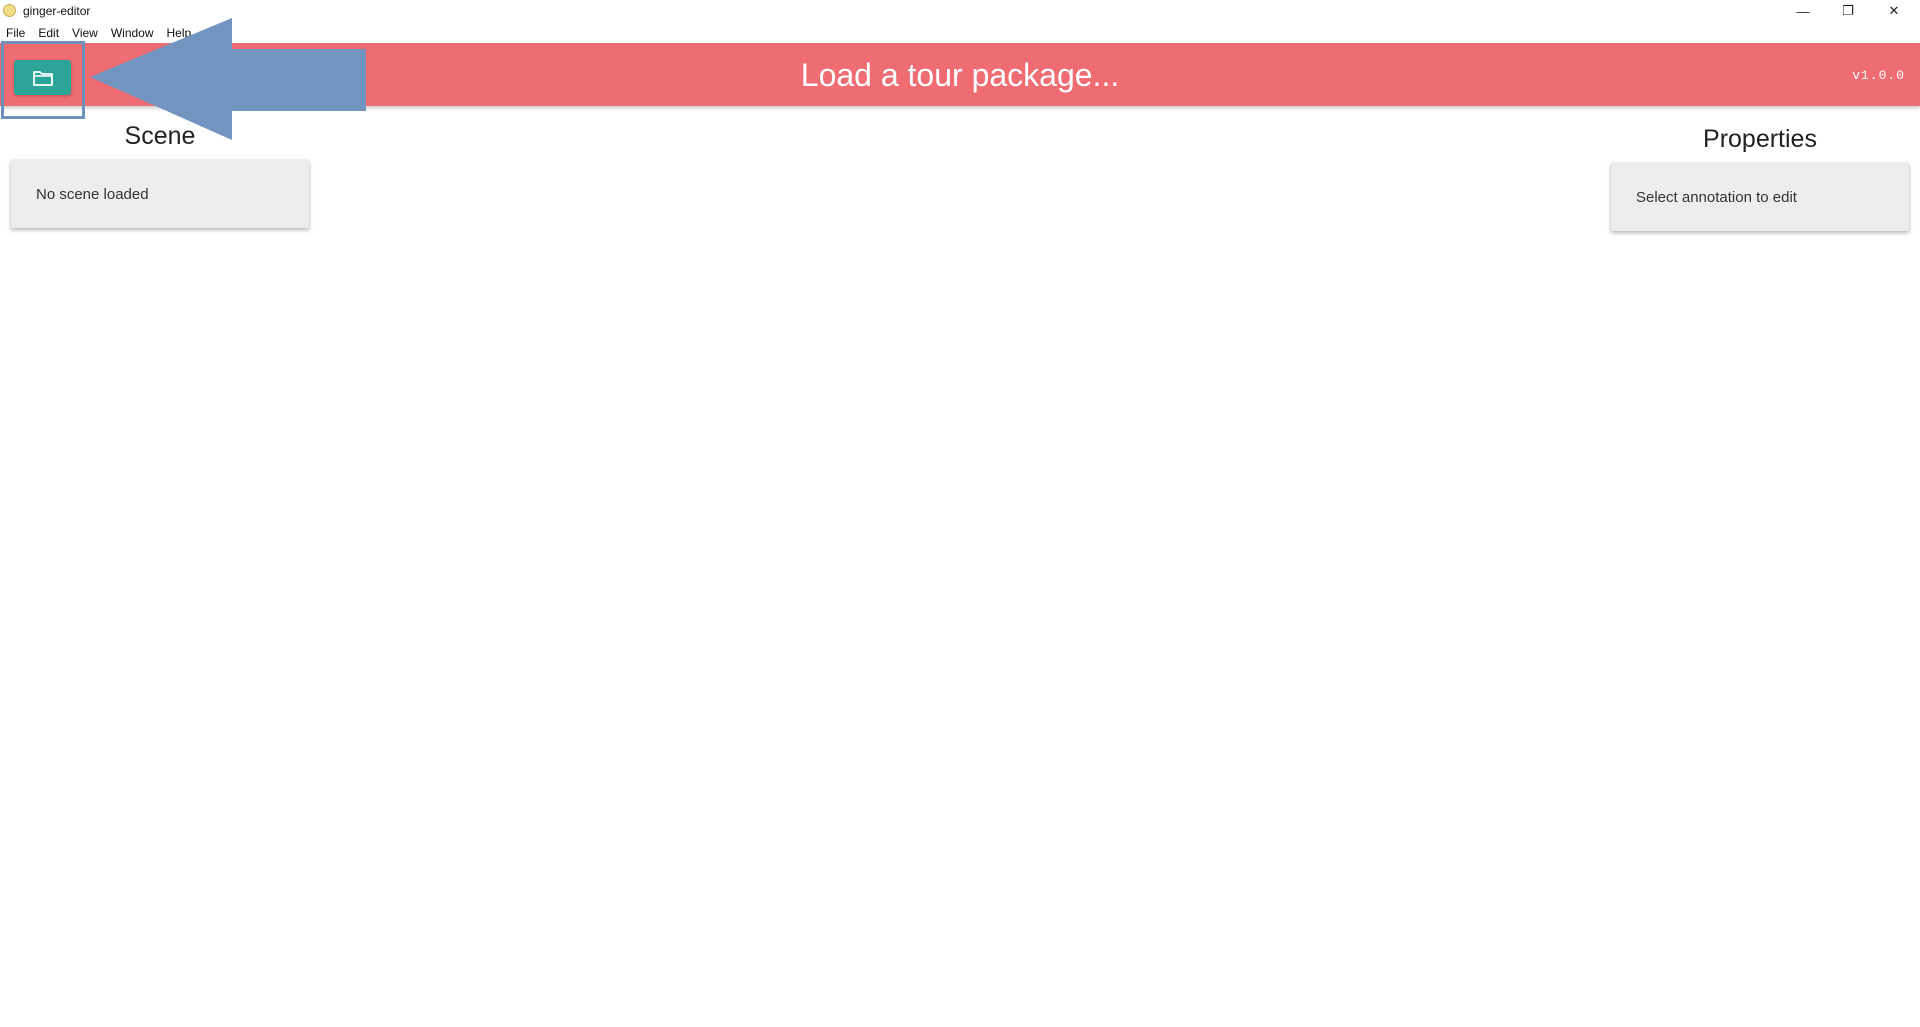 The height and width of the screenshot is (1027, 1920). I want to click on minimize-button: —, so click(1803, 11).